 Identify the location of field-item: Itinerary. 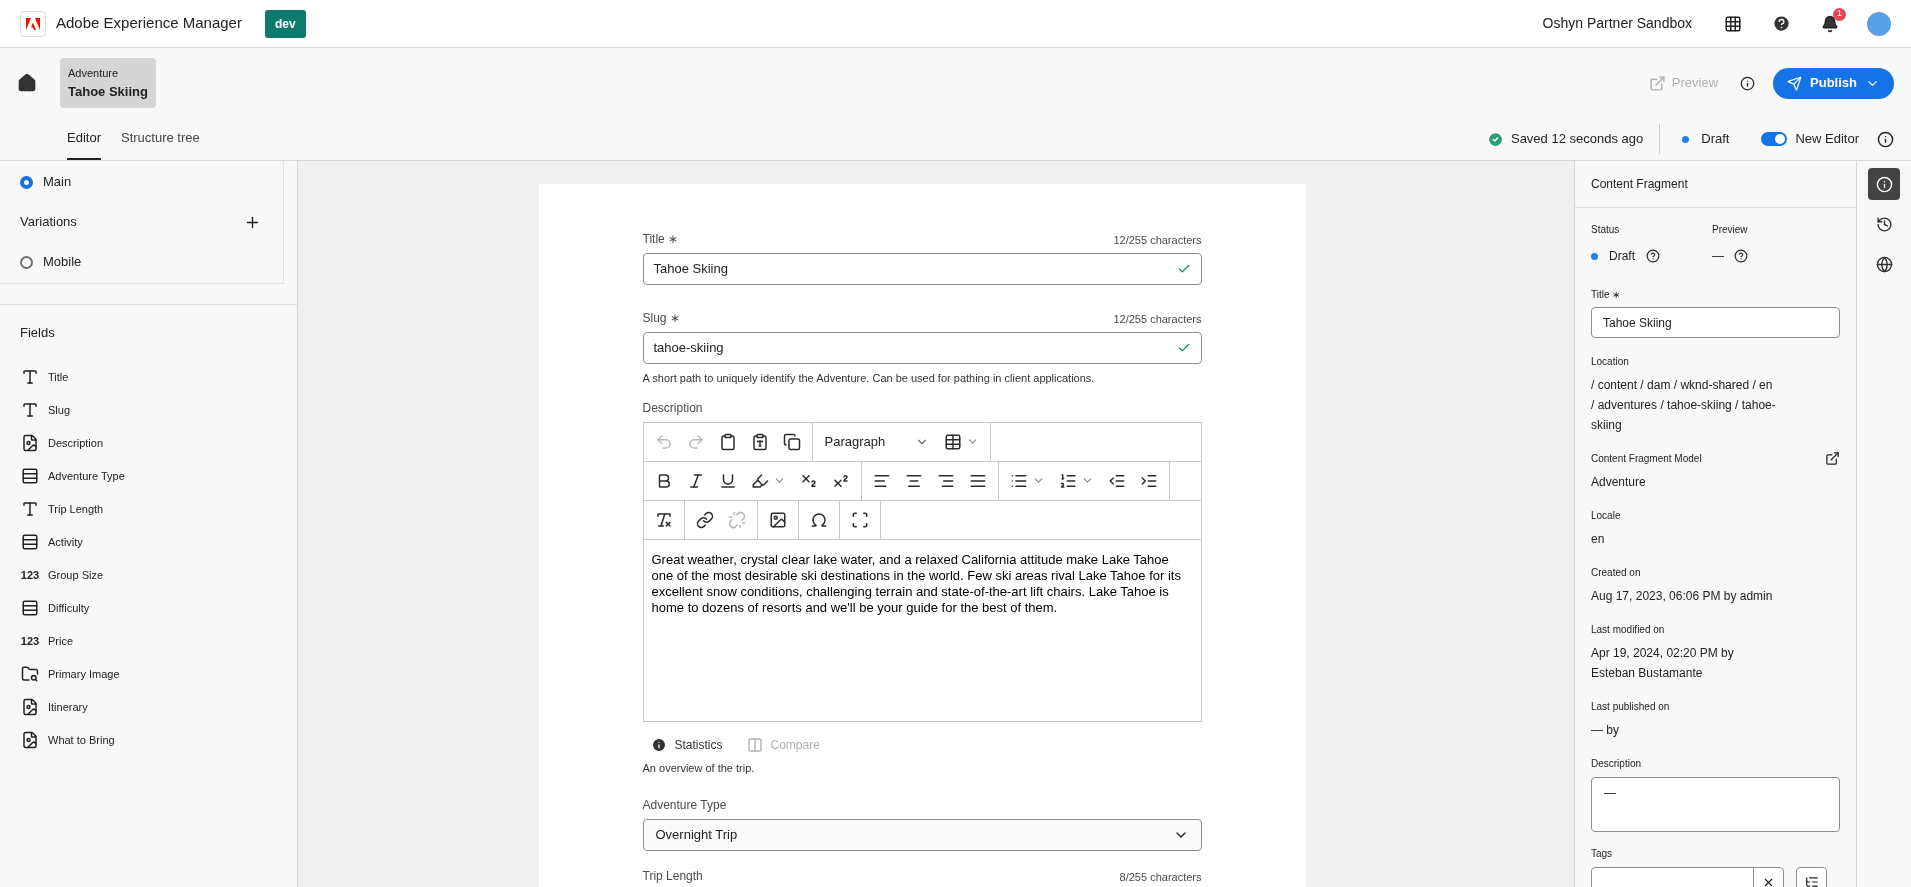
(68, 707).